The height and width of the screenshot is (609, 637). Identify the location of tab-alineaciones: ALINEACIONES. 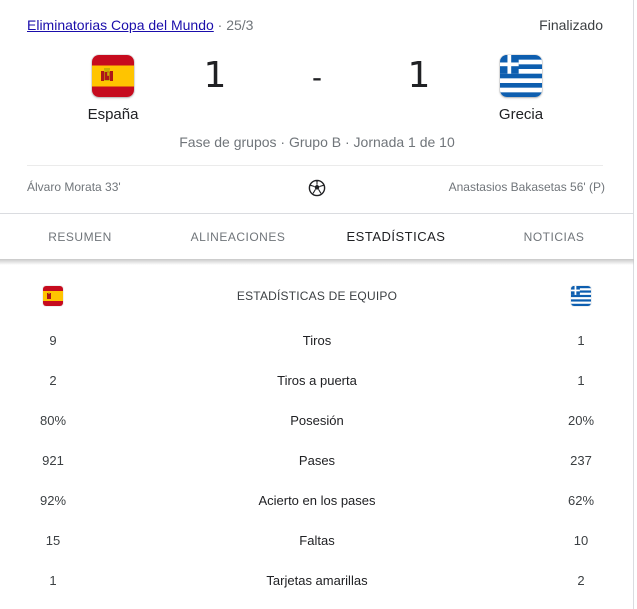
(238, 238).